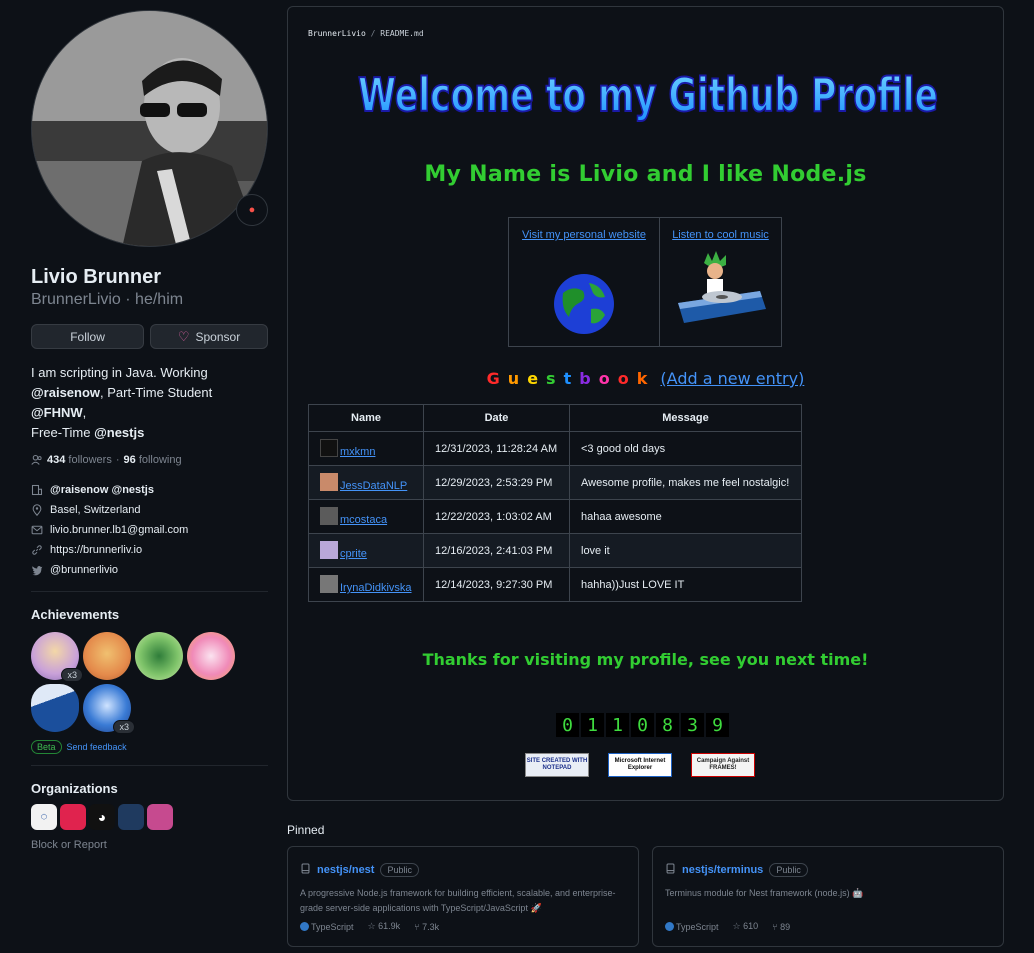 This screenshot has width=1034, height=953. What do you see at coordinates (781, 927) in the screenshot?
I see `repo-forks-link: ⑂ 89` at bounding box center [781, 927].